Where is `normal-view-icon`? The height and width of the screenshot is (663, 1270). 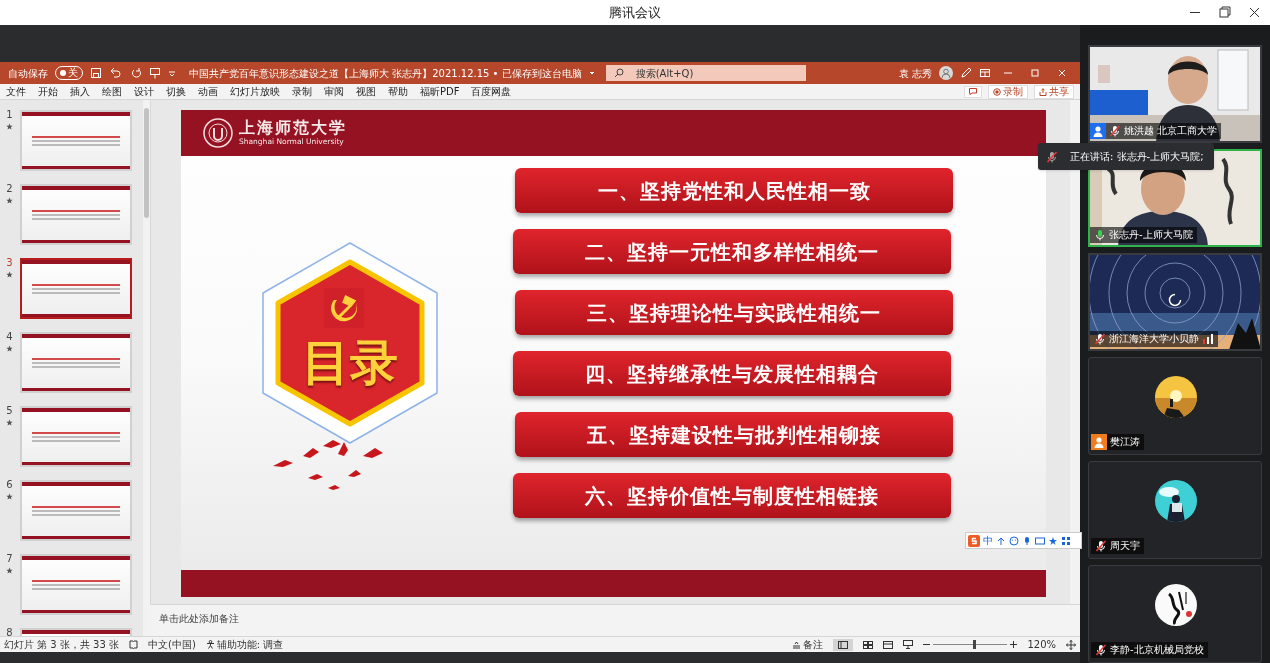 normal-view-icon is located at coordinates (843, 644).